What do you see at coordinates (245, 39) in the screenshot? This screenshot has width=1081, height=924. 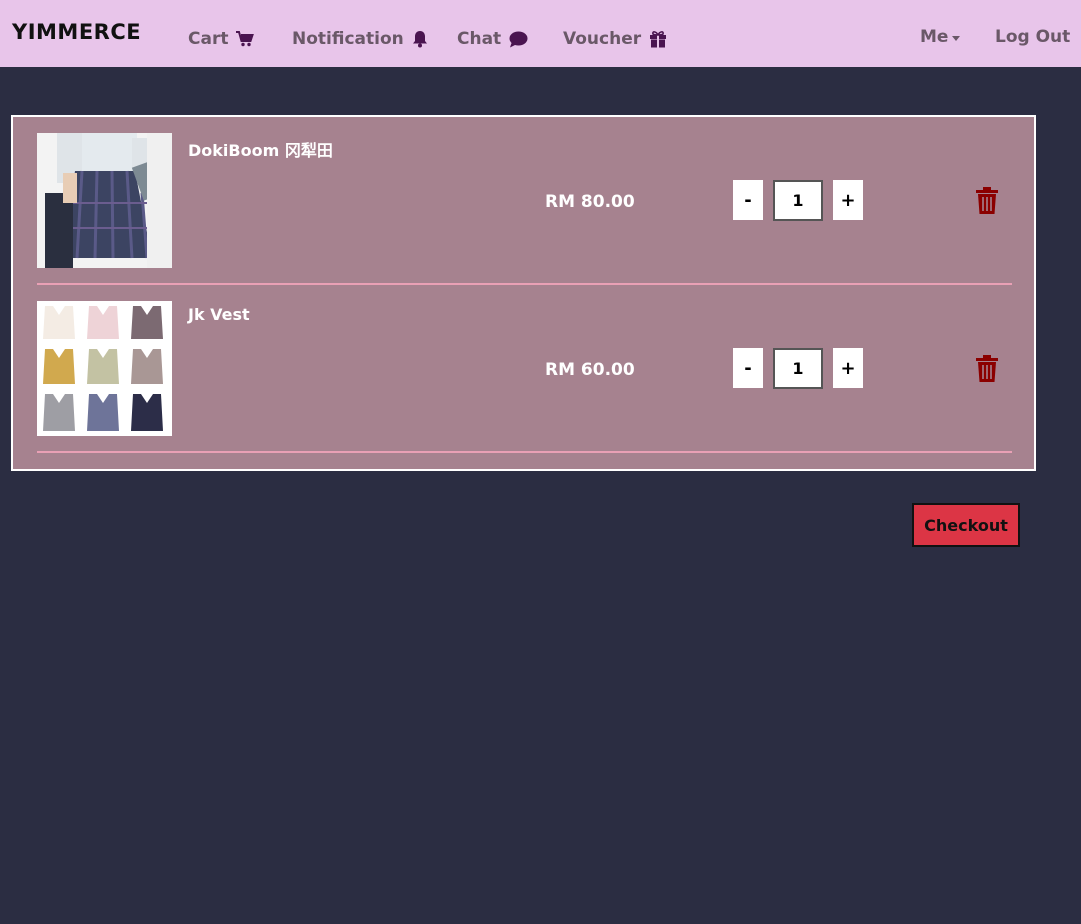 I see `cart-icon` at bounding box center [245, 39].